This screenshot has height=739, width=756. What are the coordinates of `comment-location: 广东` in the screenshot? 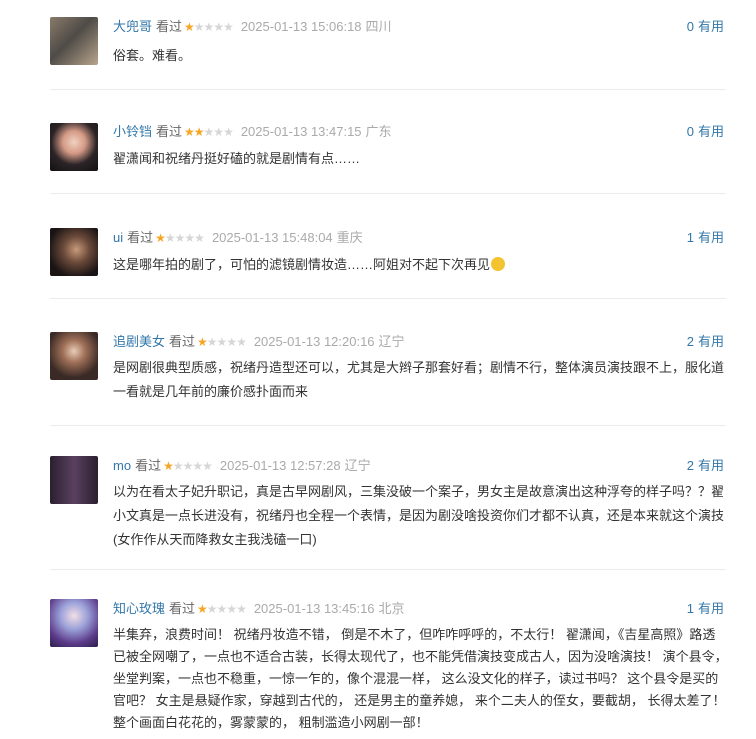 It's located at (378, 131).